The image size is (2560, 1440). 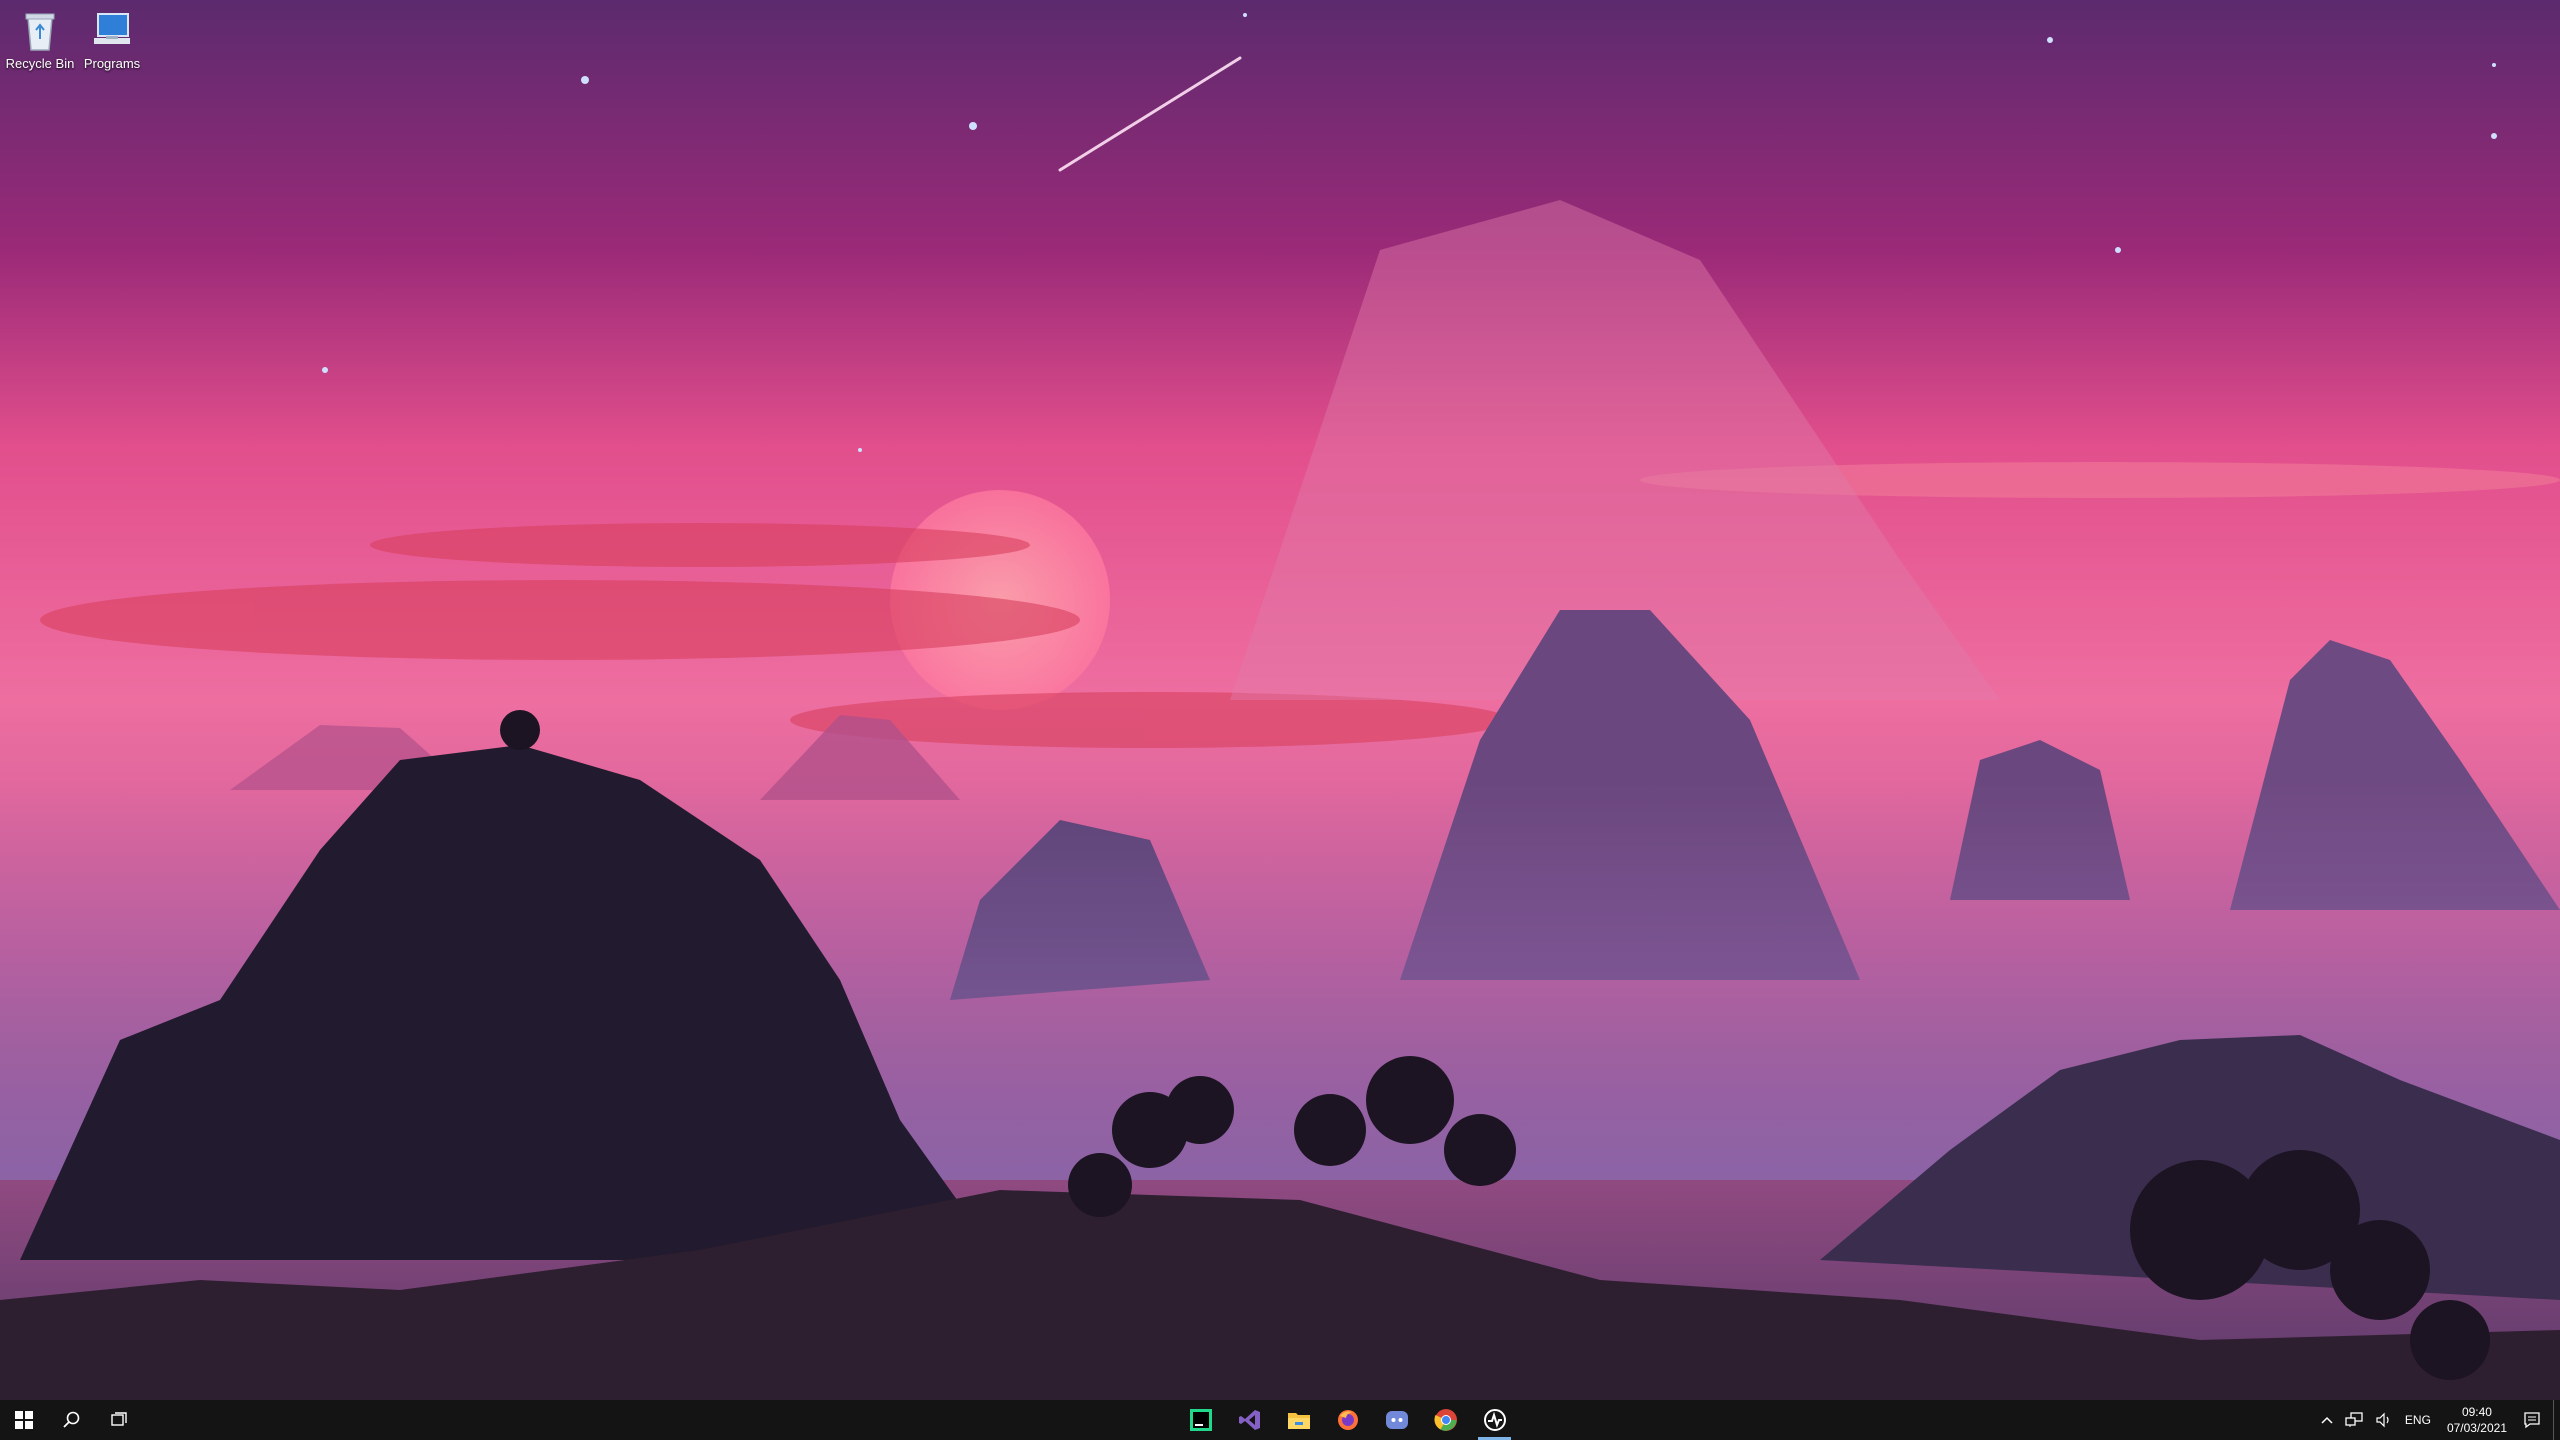 I want to click on search-icon, so click(x=71, y=1419).